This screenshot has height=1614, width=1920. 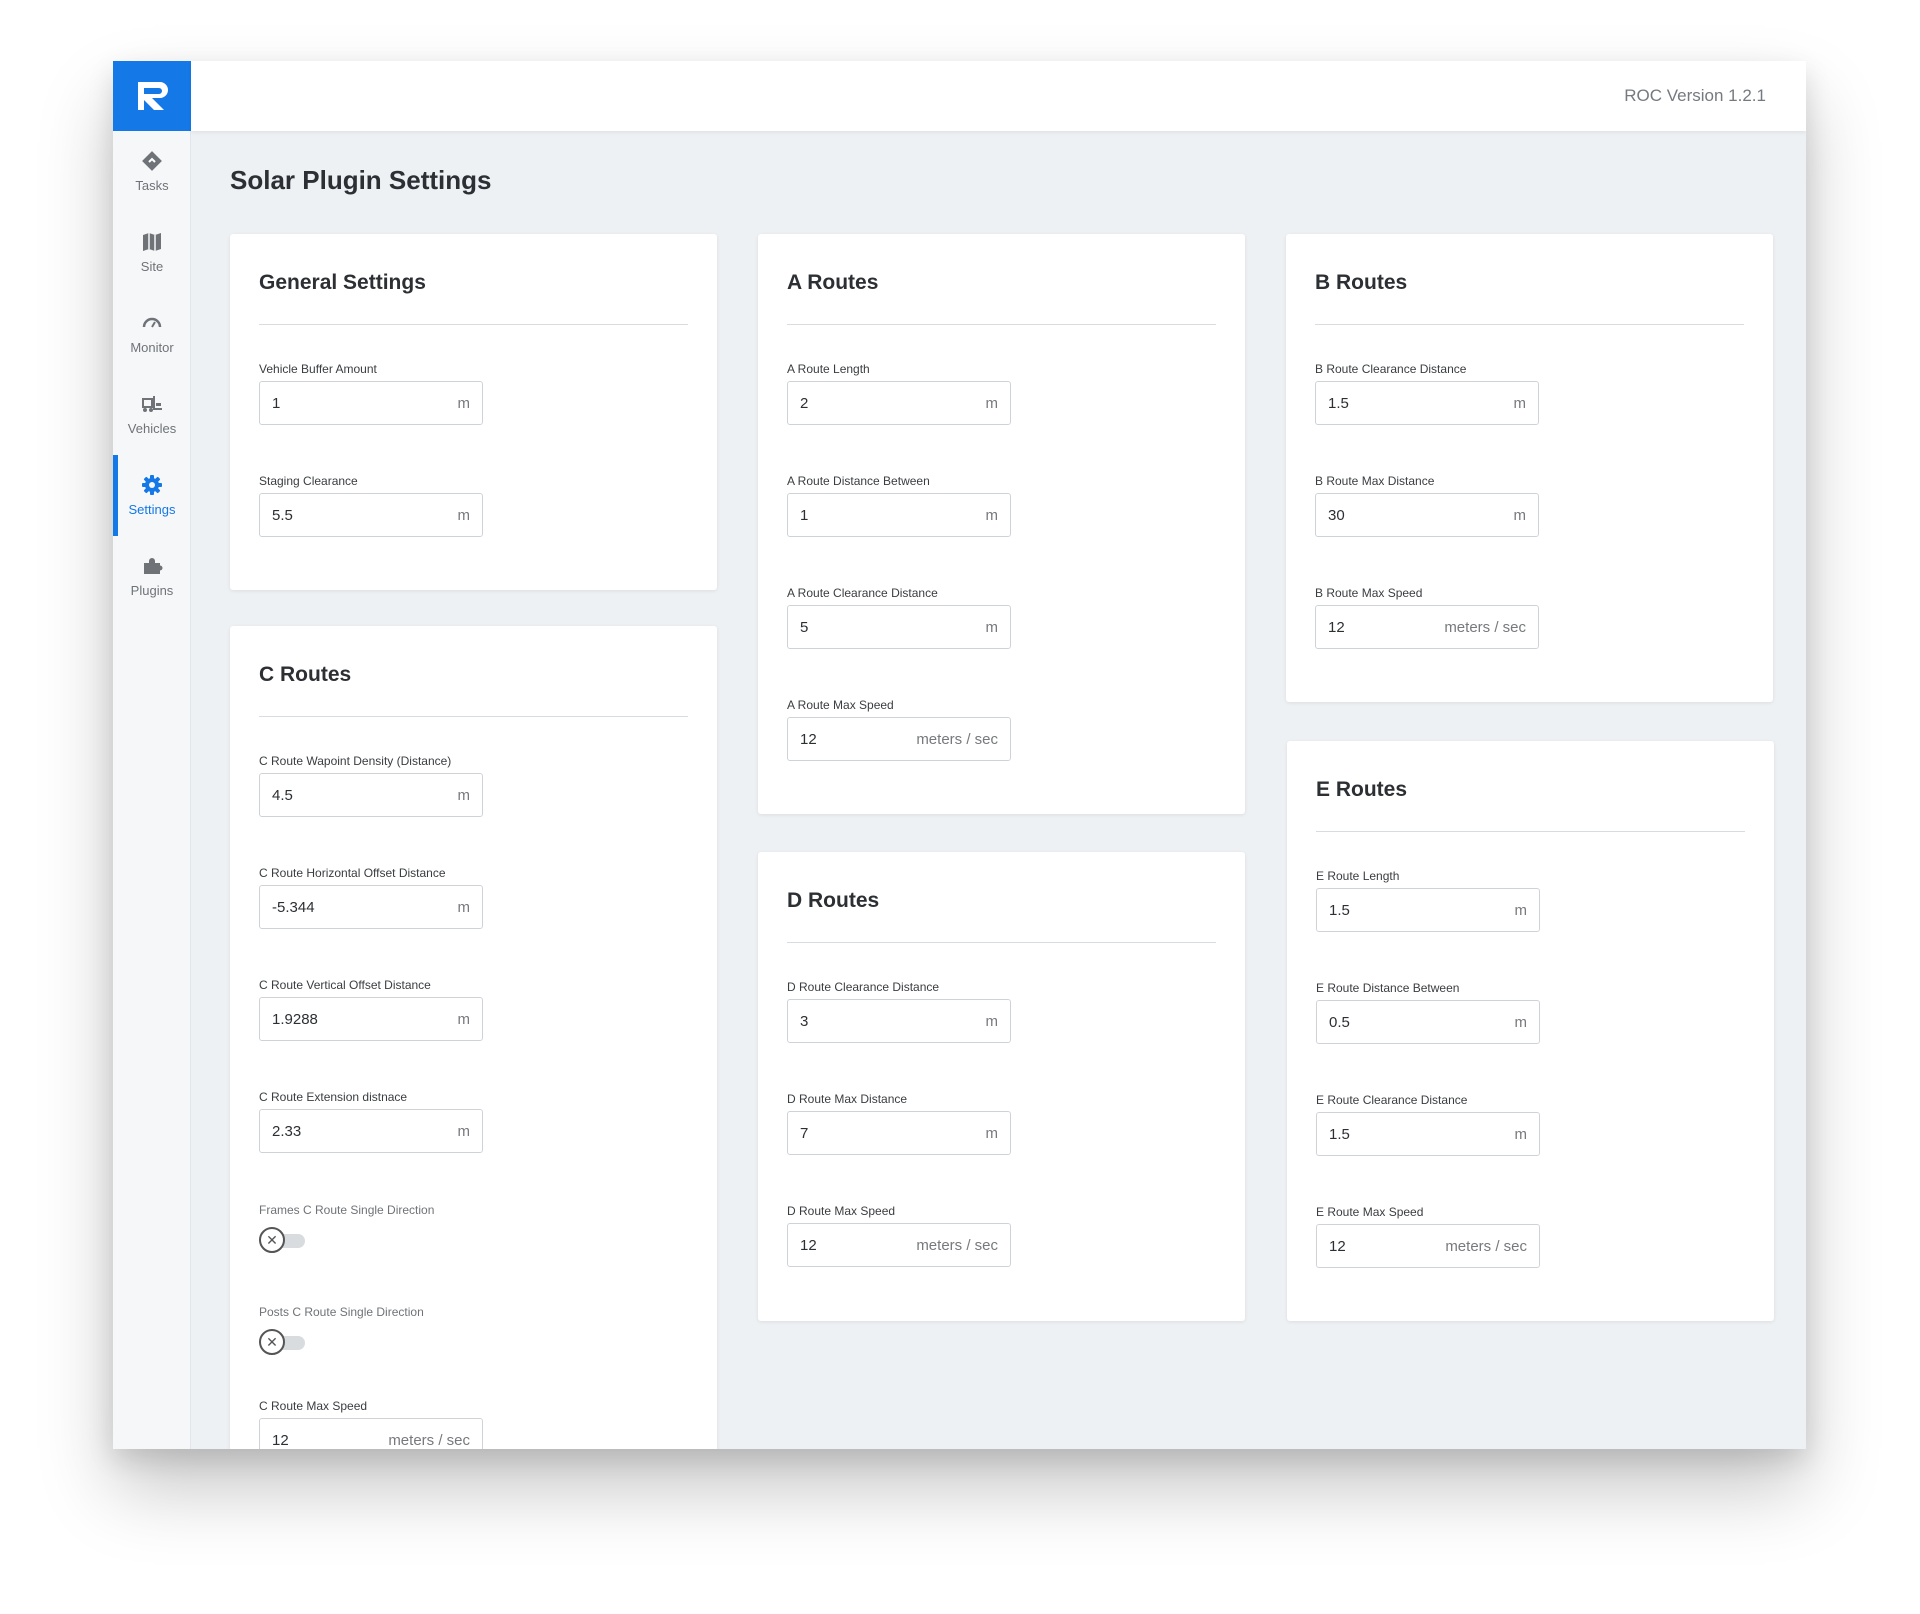 What do you see at coordinates (473, 279) in the screenshot?
I see `card-title: General Settings` at bounding box center [473, 279].